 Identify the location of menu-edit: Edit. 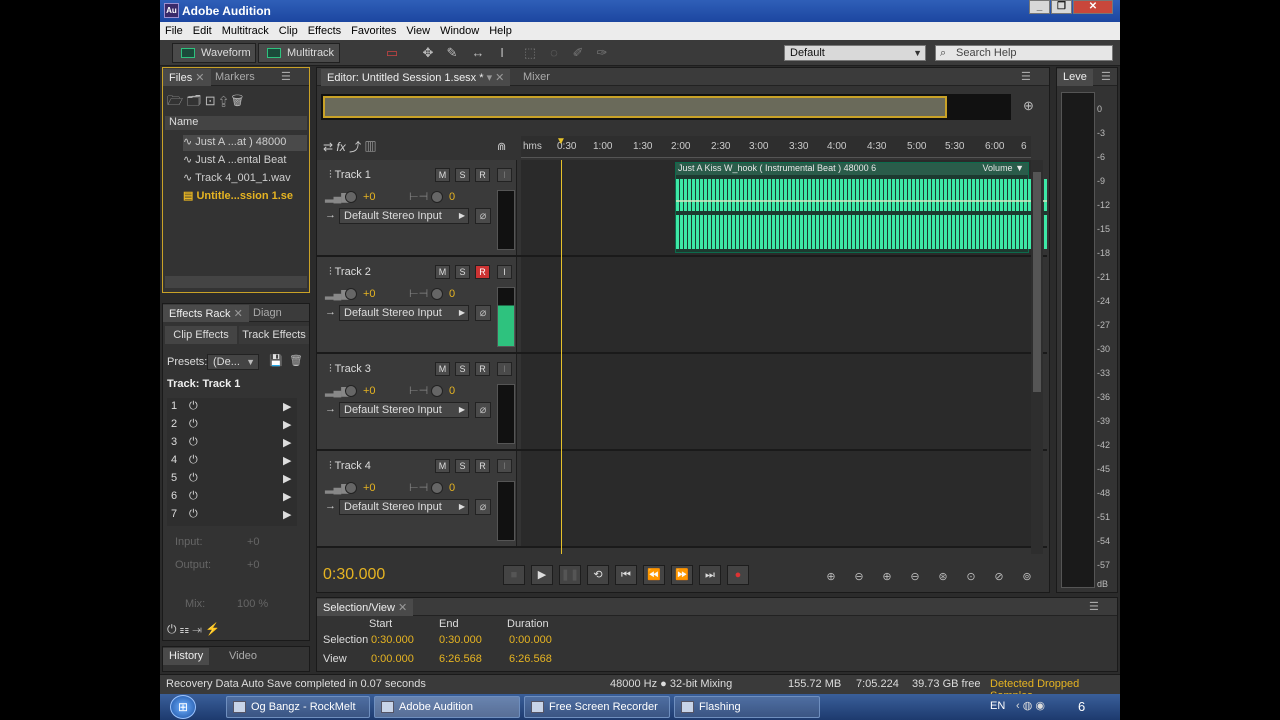
(202, 29).